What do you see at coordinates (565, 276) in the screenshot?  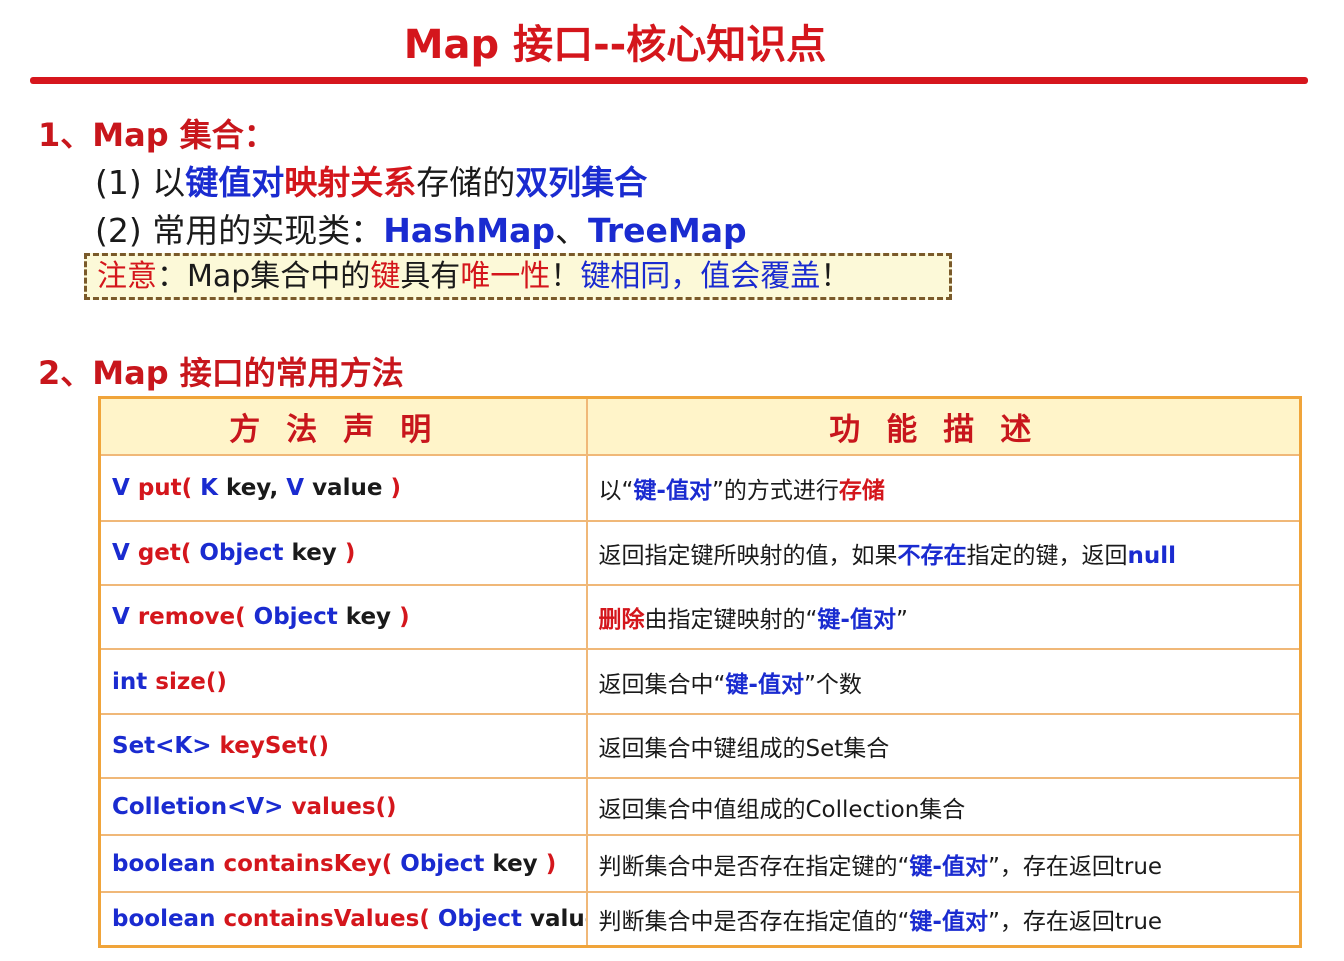 I see `note-excl: ！` at bounding box center [565, 276].